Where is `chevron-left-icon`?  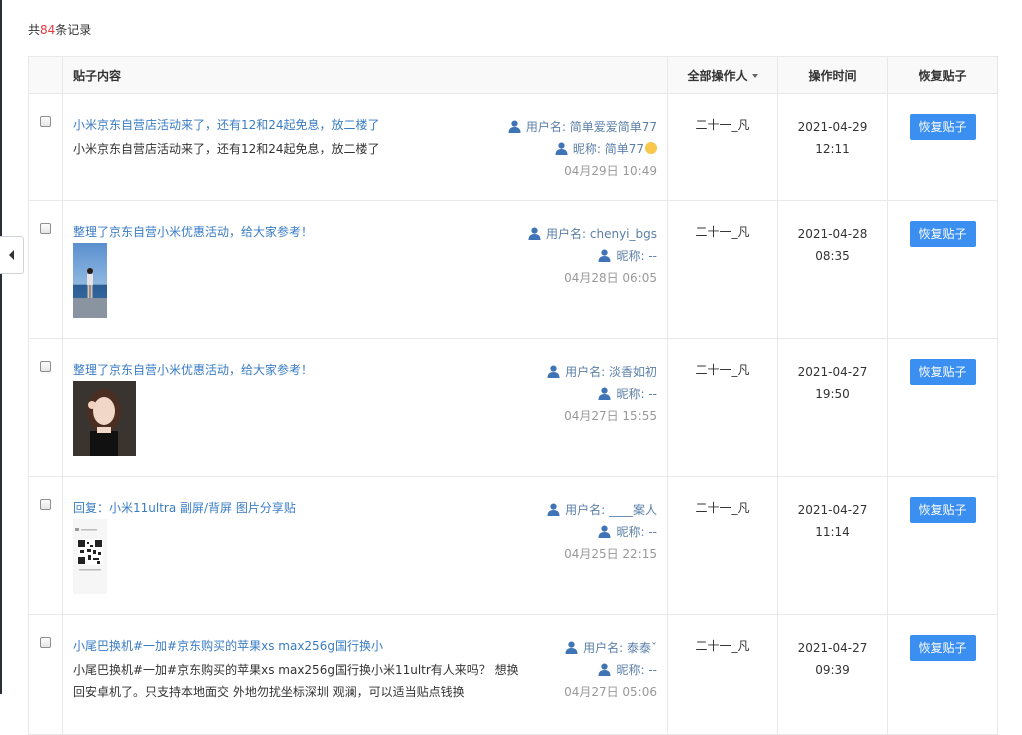
chevron-left-icon is located at coordinates (11, 255).